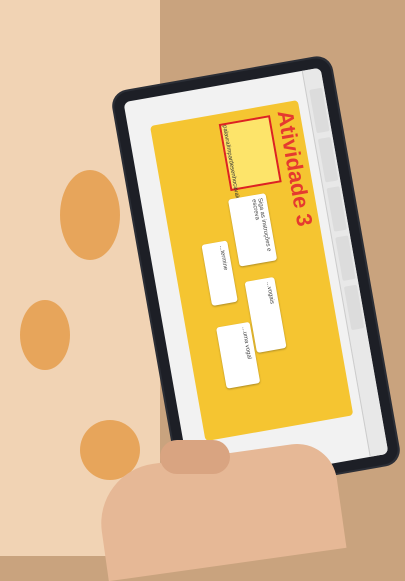 The image size is (405, 581). What do you see at coordinates (261, 224) in the screenshot?
I see `instruction-text: Siga as instruções e escreva` at bounding box center [261, 224].